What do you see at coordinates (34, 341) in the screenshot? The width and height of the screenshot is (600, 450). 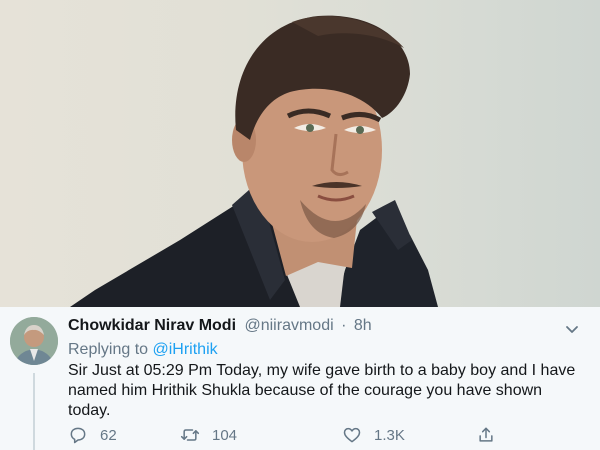 I see `avatar` at bounding box center [34, 341].